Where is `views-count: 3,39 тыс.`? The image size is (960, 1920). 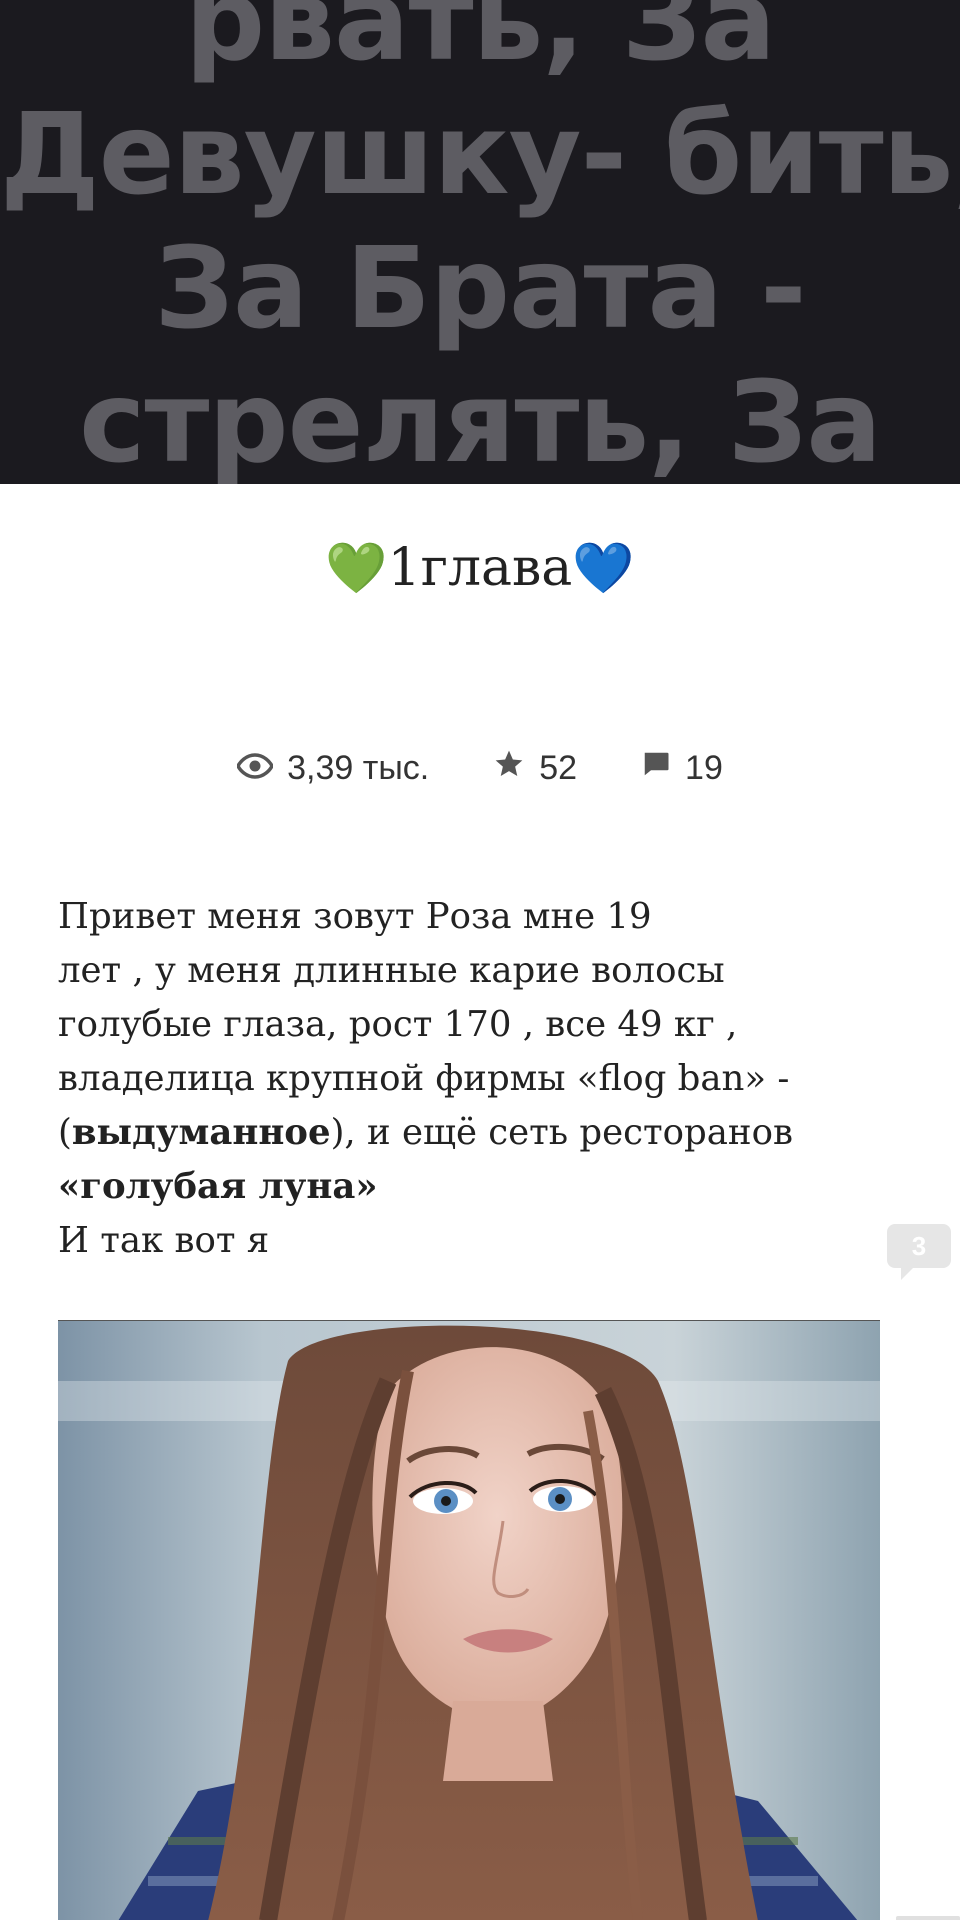
views-count: 3,39 тыс. is located at coordinates (358, 767).